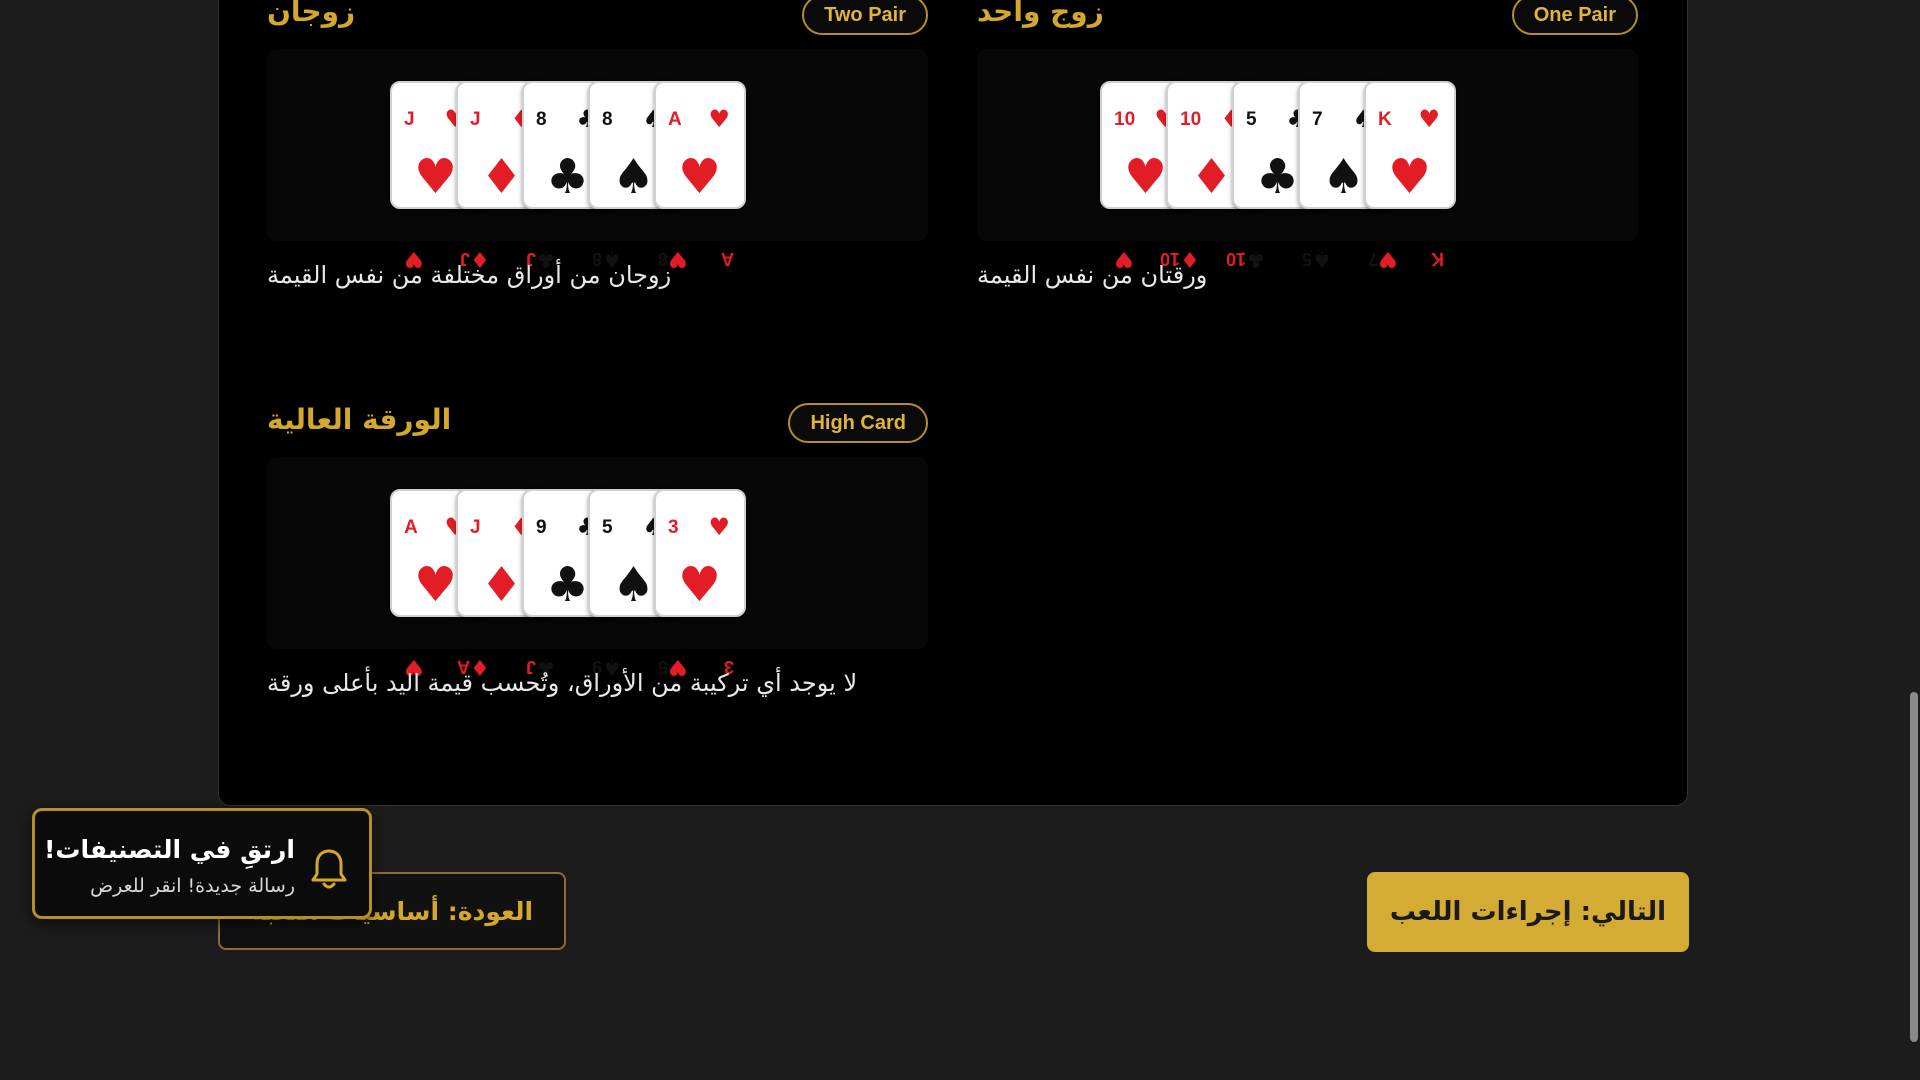 The image size is (1920, 1080). I want to click on hand-description: ورقتان من نفس القيمة, so click(1092, 275).